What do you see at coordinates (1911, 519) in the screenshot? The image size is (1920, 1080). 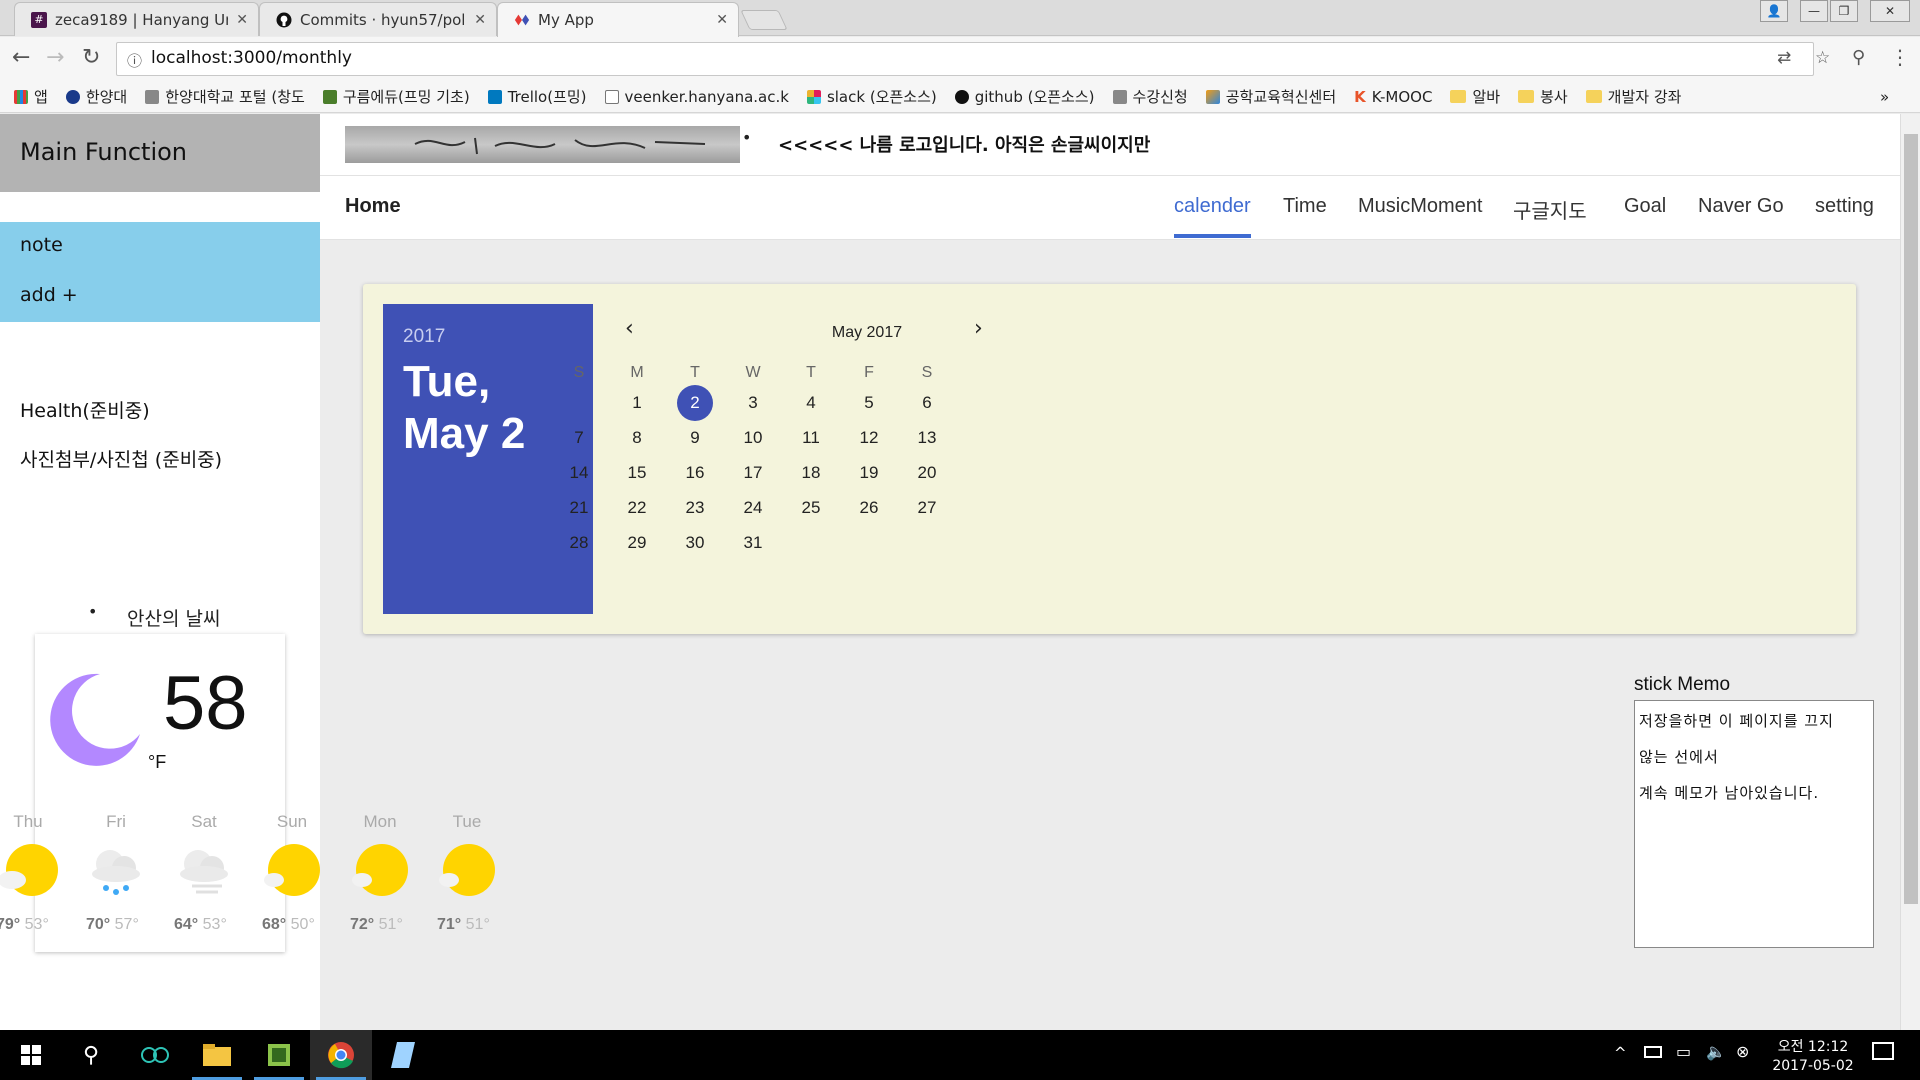 I see `scrollbar-thumb` at bounding box center [1911, 519].